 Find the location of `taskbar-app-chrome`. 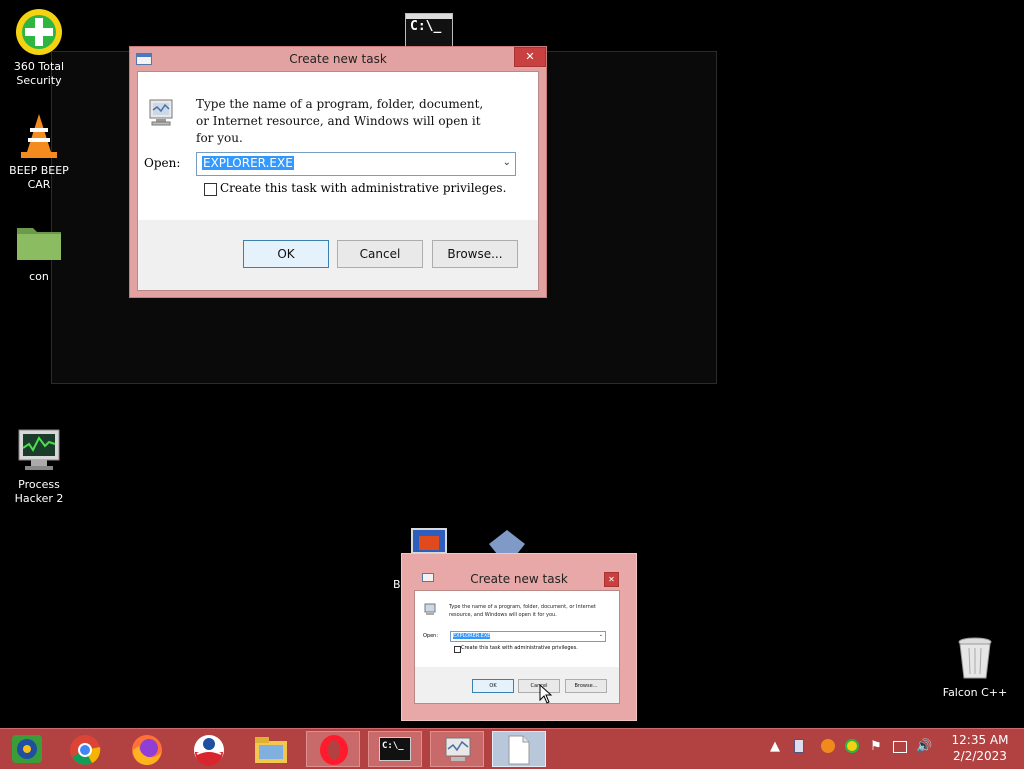

taskbar-app-chrome is located at coordinates (85, 749).